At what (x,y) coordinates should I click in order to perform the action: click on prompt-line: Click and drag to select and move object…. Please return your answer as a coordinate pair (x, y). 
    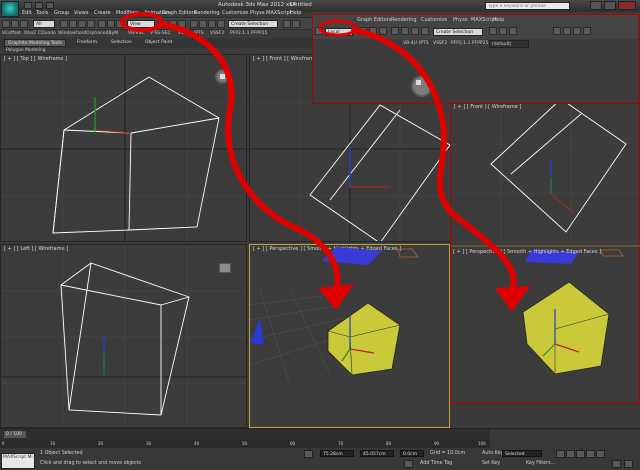
    Looking at the image, I should click on (90, 463).